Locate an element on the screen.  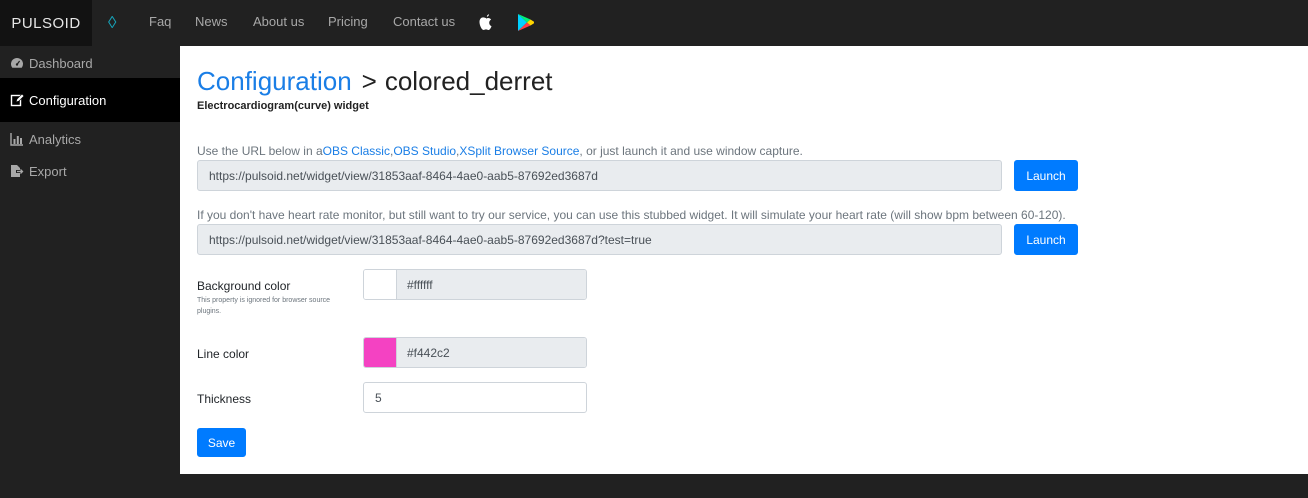
nav-link-pricing: Pricing is located at coordinates (348, 22).